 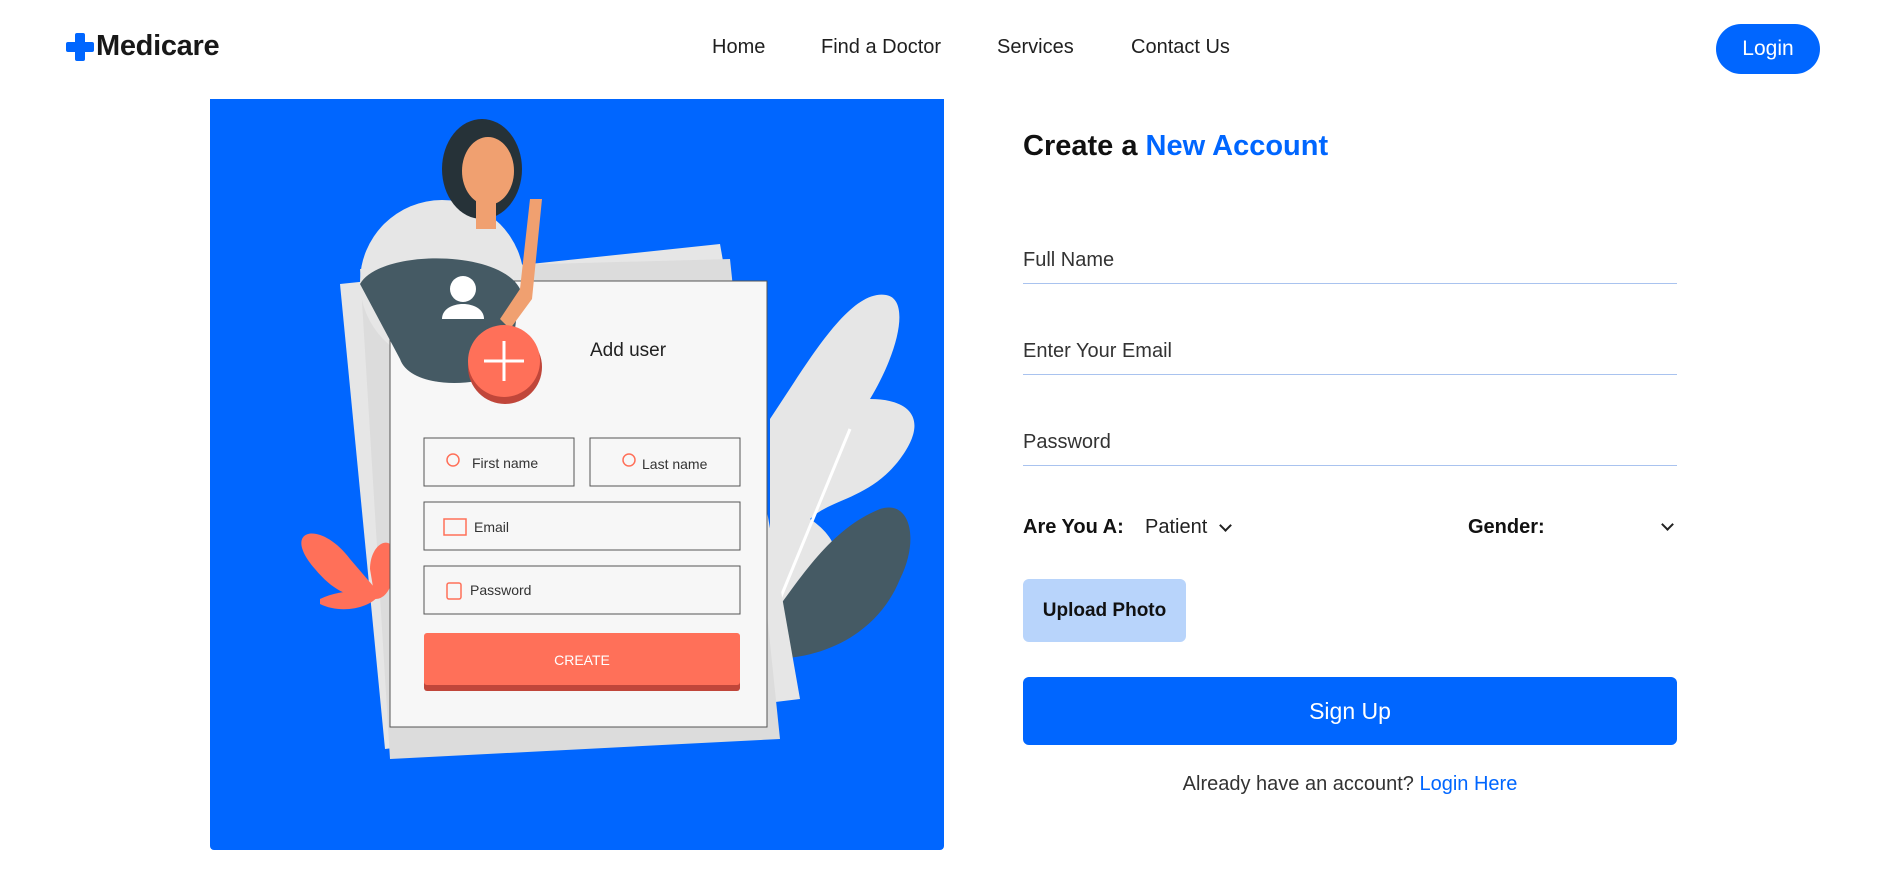 I want to click on form-title: Create a New Account, so click(x=1350, y=146).